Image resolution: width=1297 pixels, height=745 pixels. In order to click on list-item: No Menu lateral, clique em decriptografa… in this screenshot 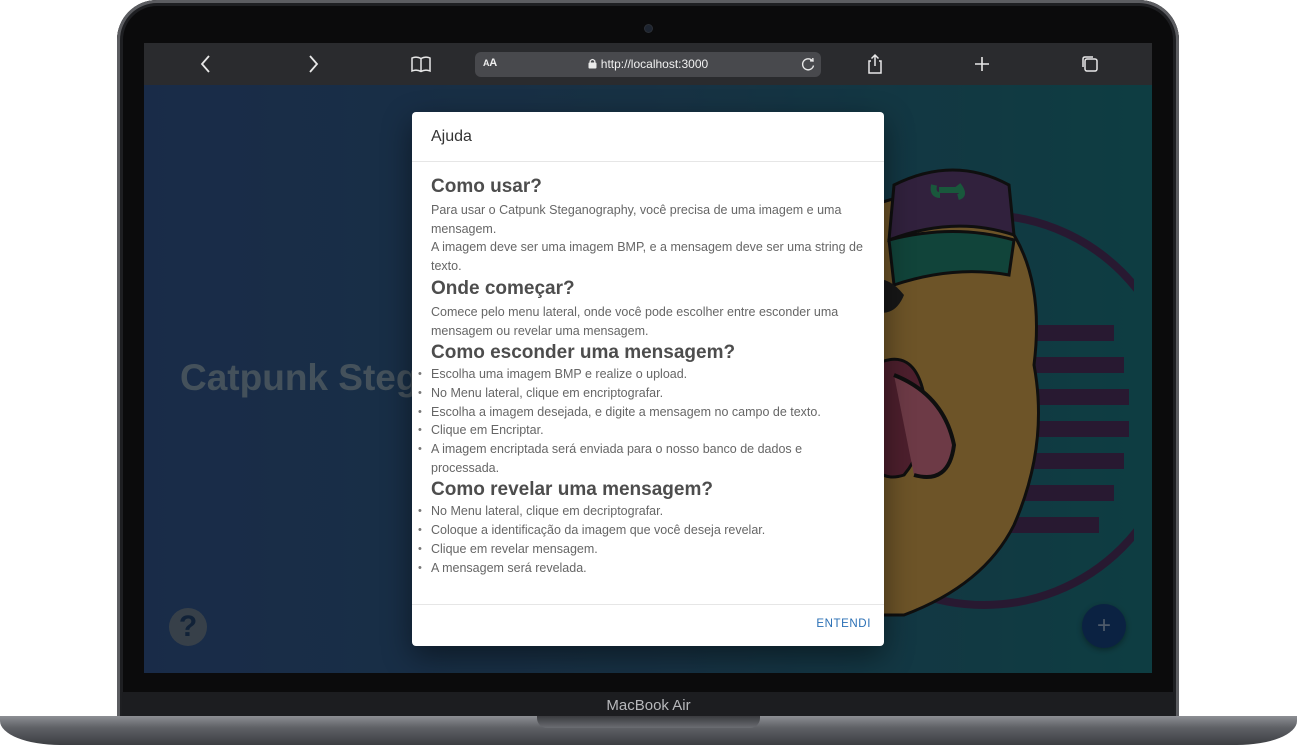, I will do `click(642, 511)`.